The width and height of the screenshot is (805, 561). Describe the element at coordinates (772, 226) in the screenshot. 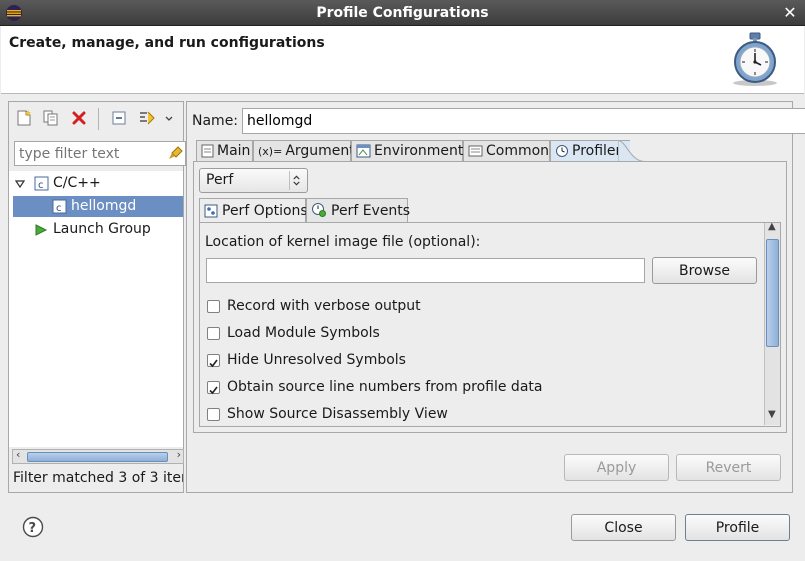

I see `scroll-up-icon: ▲` at that location.